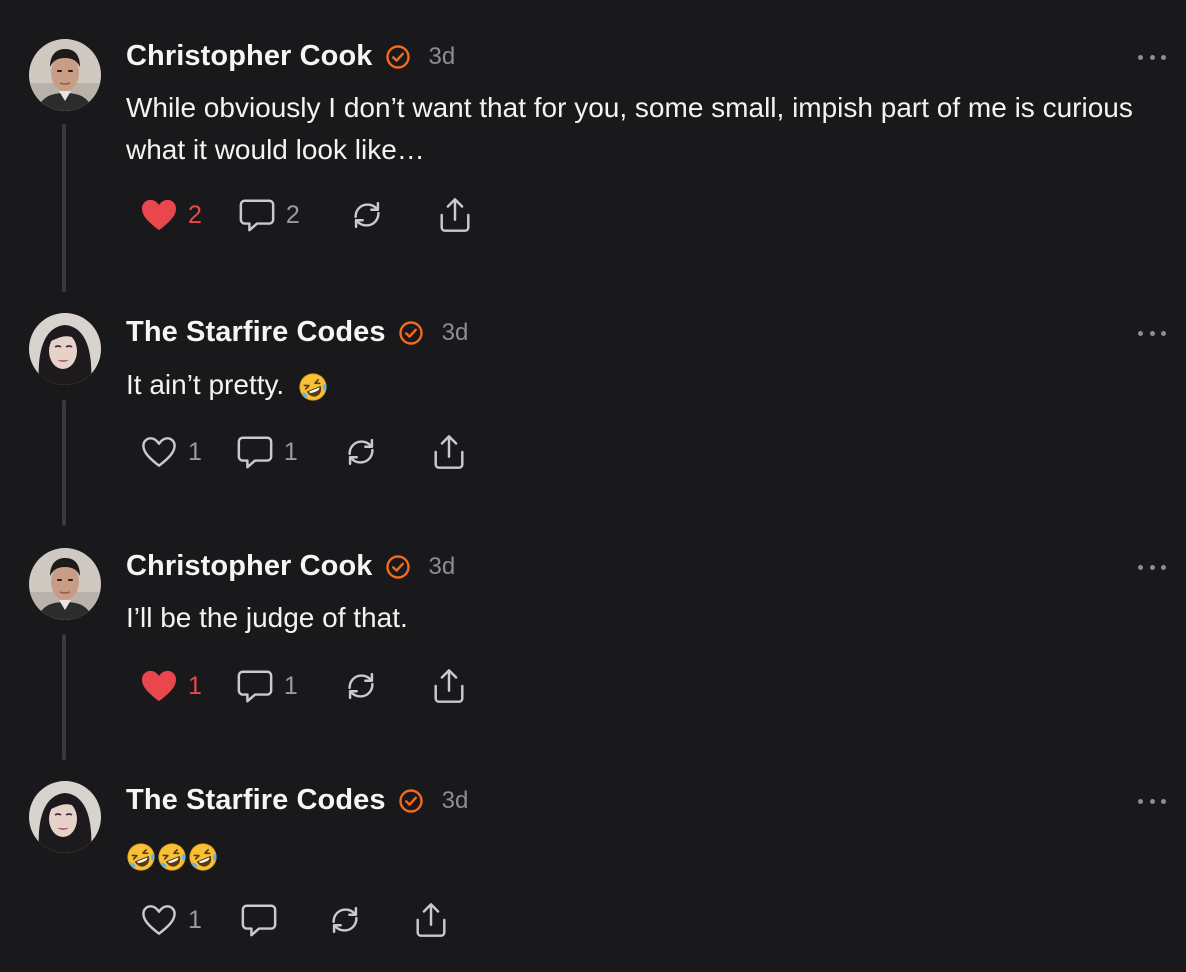 Image resolution: width=1186 pixels, height=972 pixels. Describe the element at coordinates (641, 385) in the screenshot. I see `post-body: It ain’t pretty.` at that location.